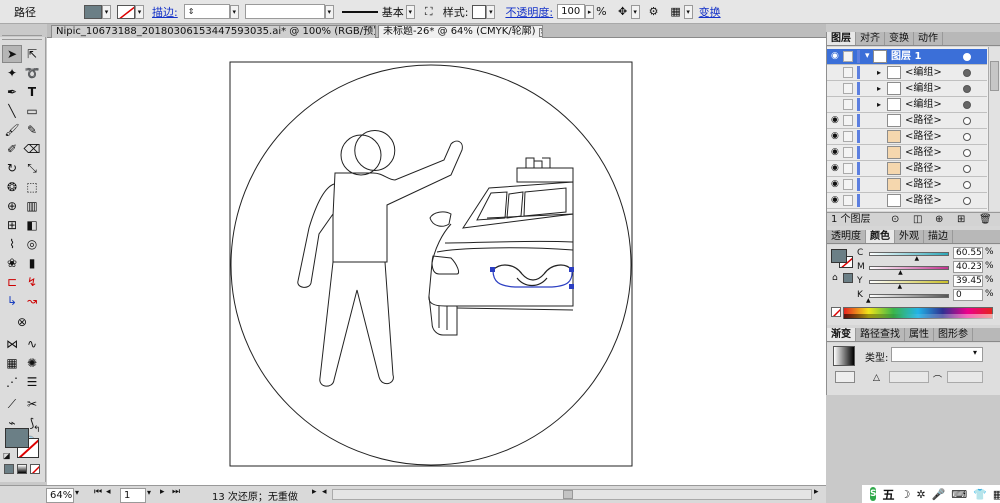 This screenshot has height=503, width=1000. I want to click on tab-stroke: 描边, so click(938, 236).